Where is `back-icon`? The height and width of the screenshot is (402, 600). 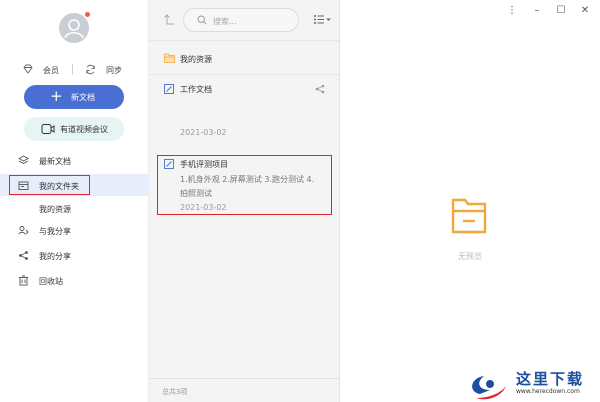
back-icon is located at coordinates (169, 20).